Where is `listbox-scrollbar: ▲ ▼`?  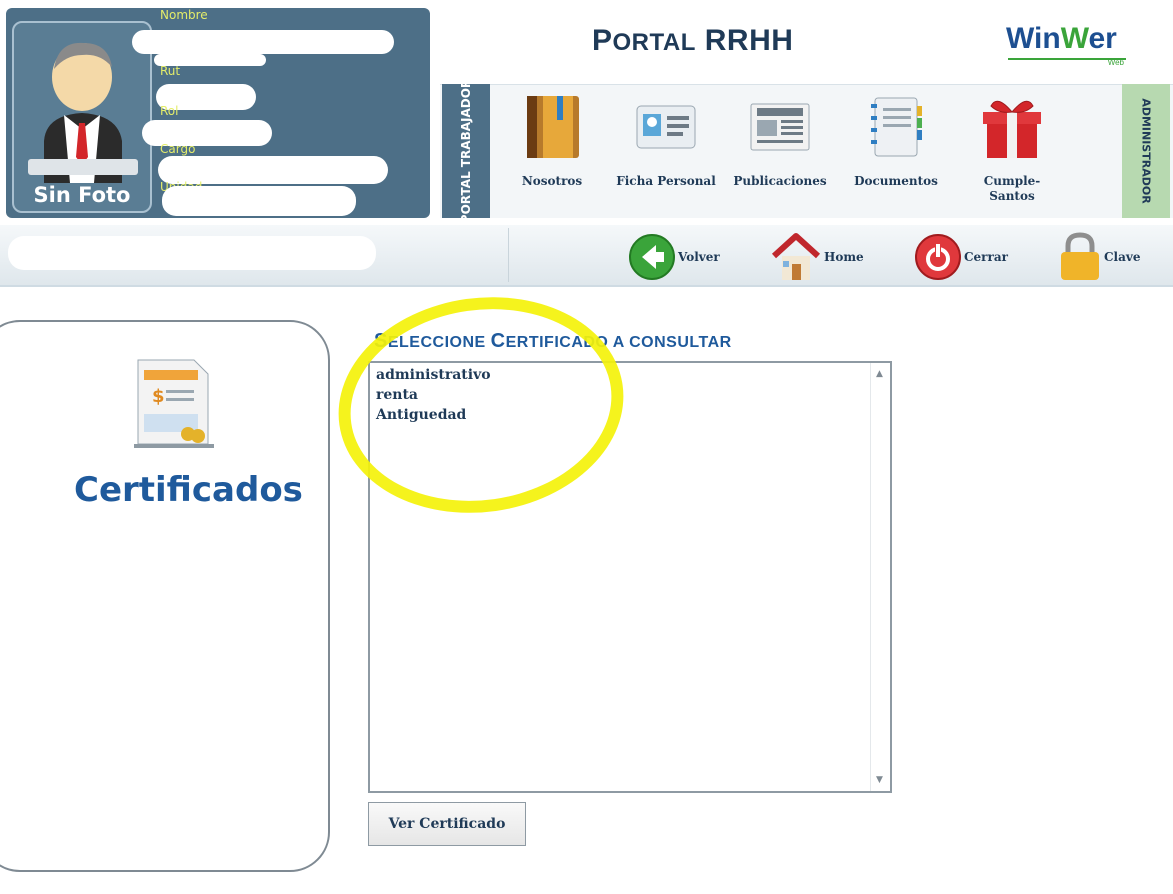 listbox-scrollbar: ▲ ▼ is located at coordinates (880, 577).